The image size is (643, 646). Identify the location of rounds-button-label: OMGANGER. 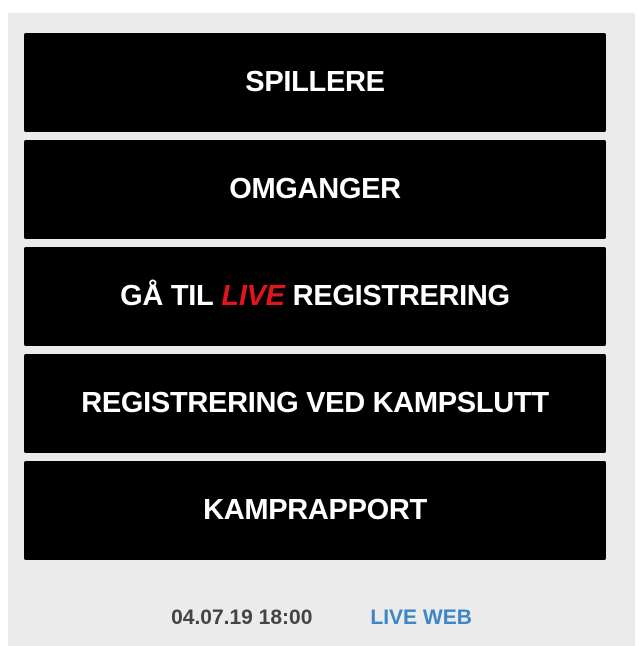
(315, 189).